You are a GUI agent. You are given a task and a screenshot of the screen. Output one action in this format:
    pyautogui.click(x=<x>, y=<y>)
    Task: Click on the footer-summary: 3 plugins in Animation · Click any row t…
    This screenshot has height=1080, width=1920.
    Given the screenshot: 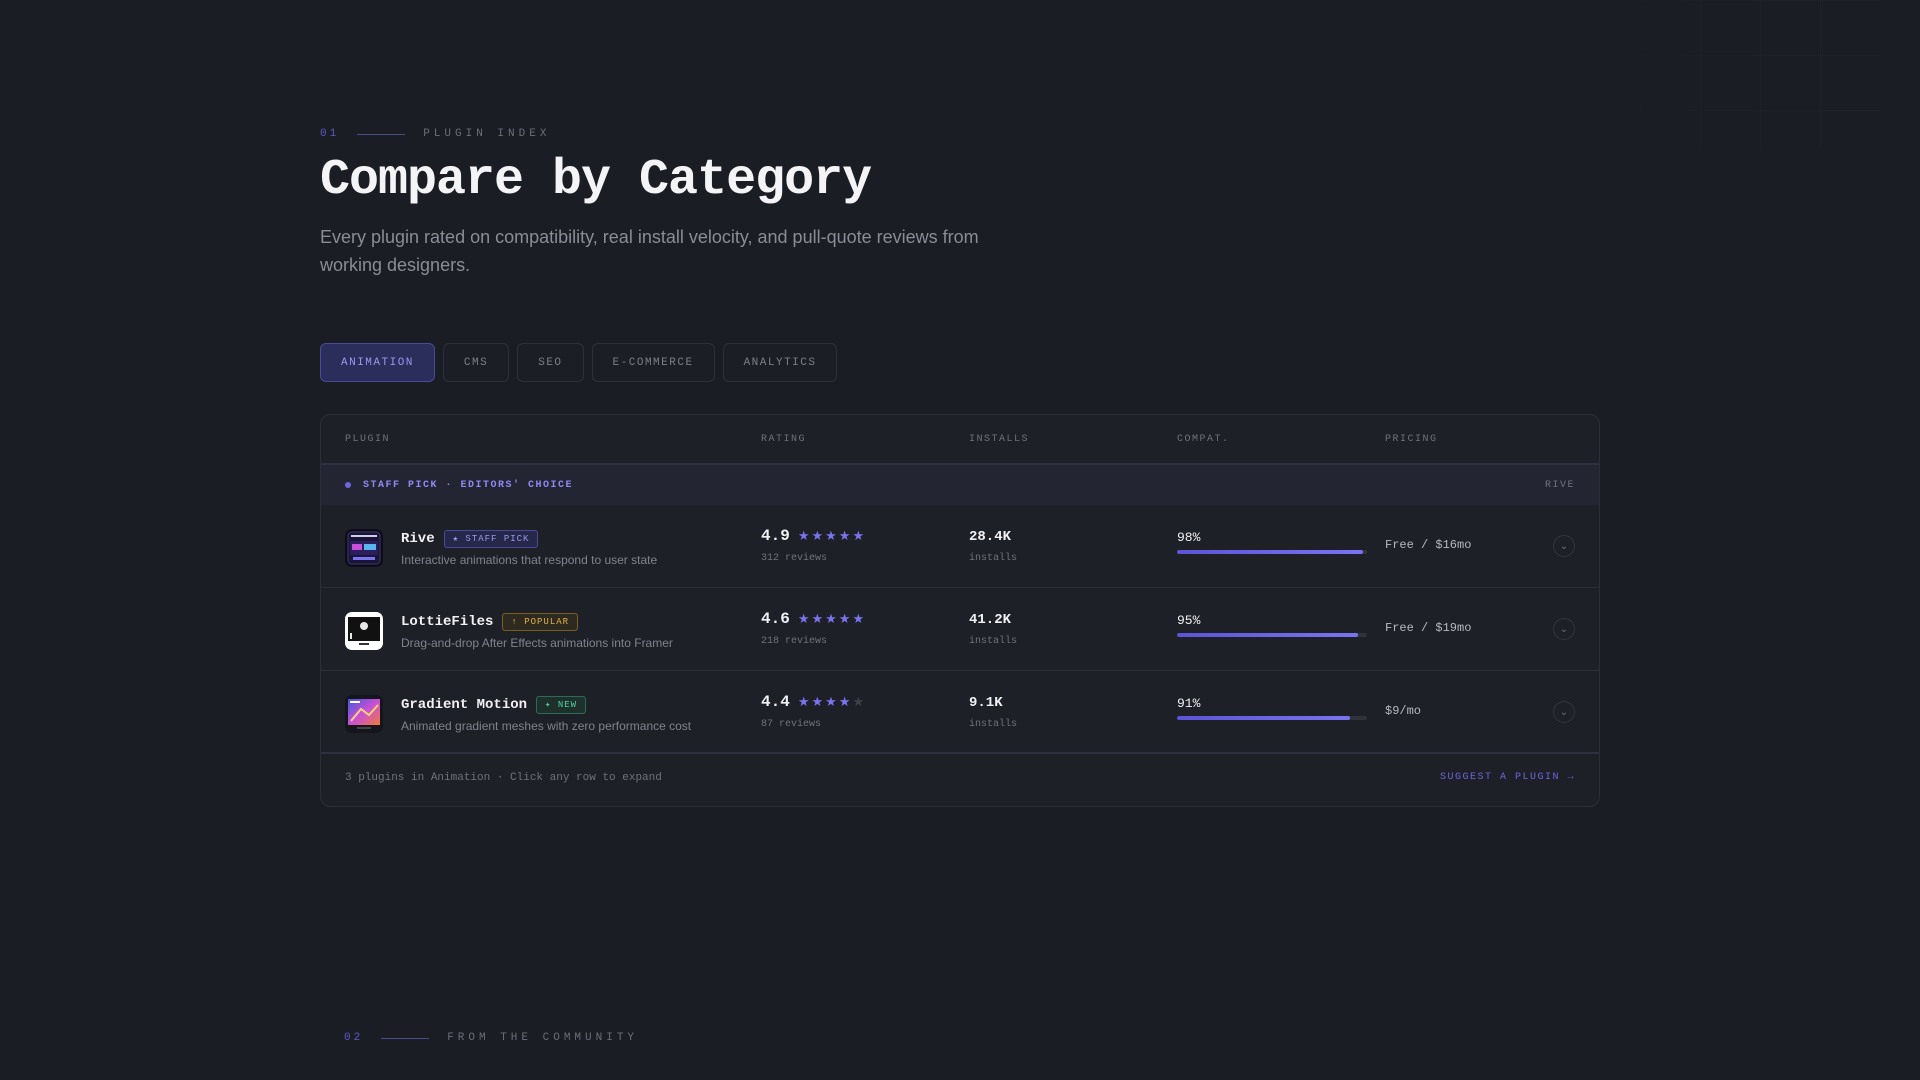 What is the action you would take?
    pyautogui.click(x=503, y=778)
    